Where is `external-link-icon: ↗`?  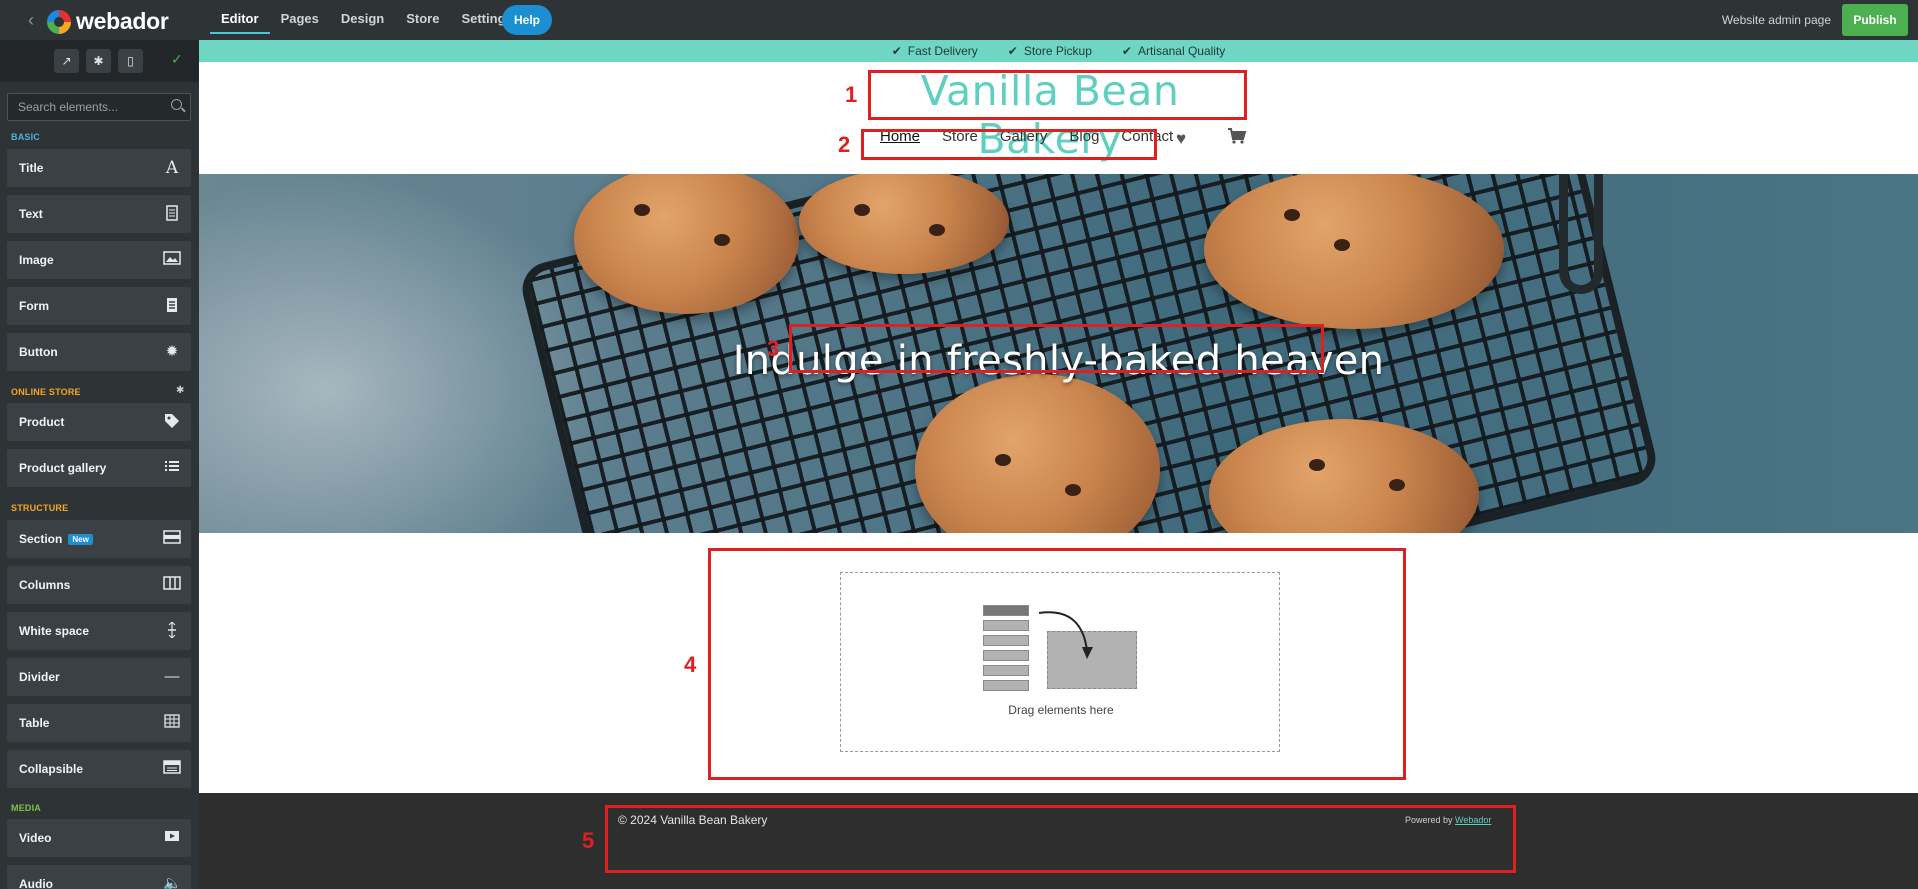 external-link-icon: ↗ is located at coordinates (66, 61).